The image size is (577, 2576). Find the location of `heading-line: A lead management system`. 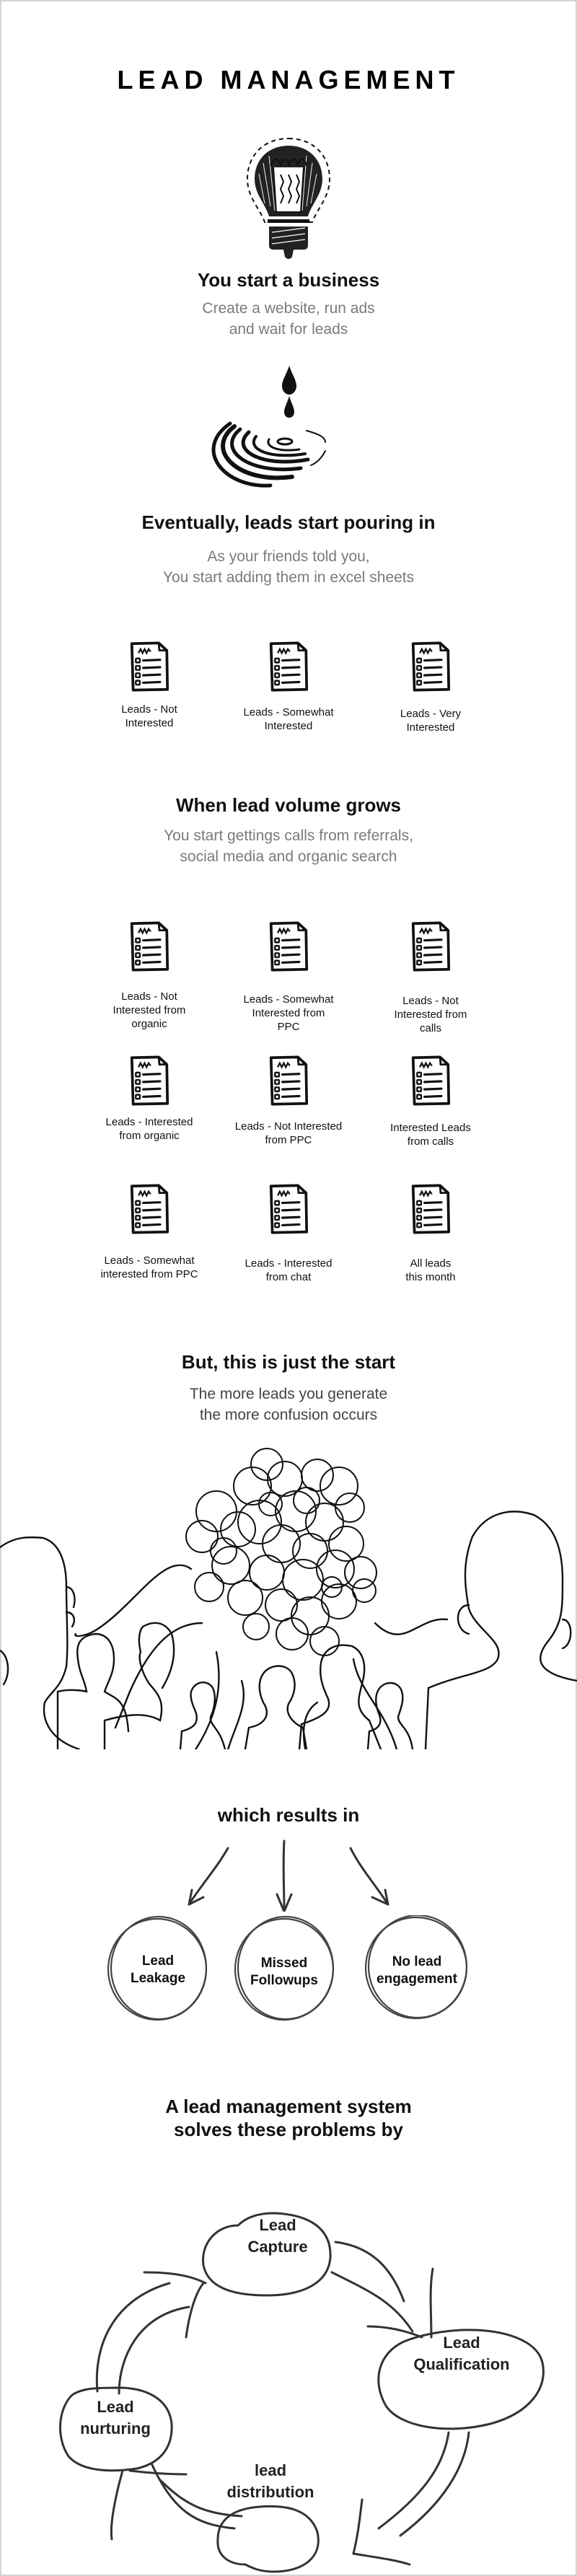

heading-line: A lead management system is located at coordinates (288, 2106).